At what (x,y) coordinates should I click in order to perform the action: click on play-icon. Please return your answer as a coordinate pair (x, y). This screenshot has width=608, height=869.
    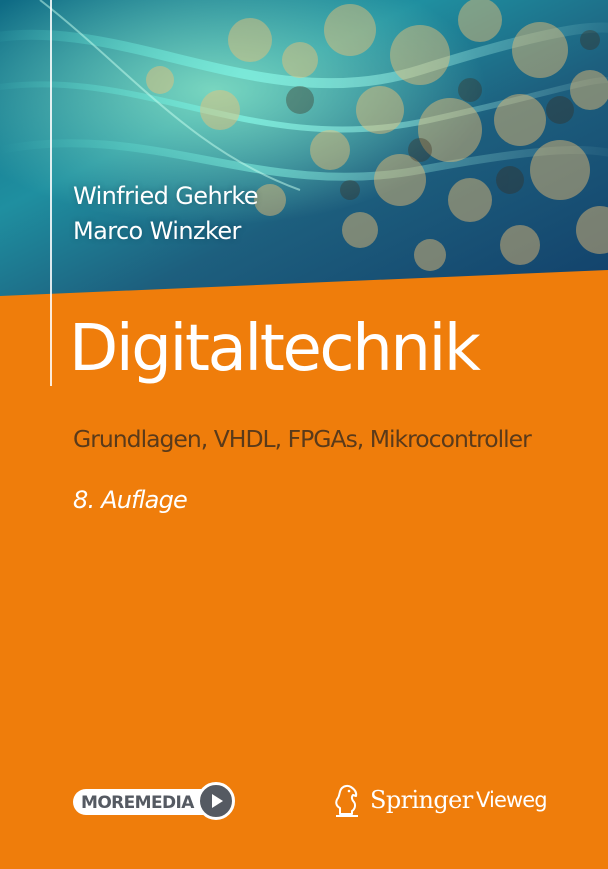
    Looking at the image, I should click on (216, 801).